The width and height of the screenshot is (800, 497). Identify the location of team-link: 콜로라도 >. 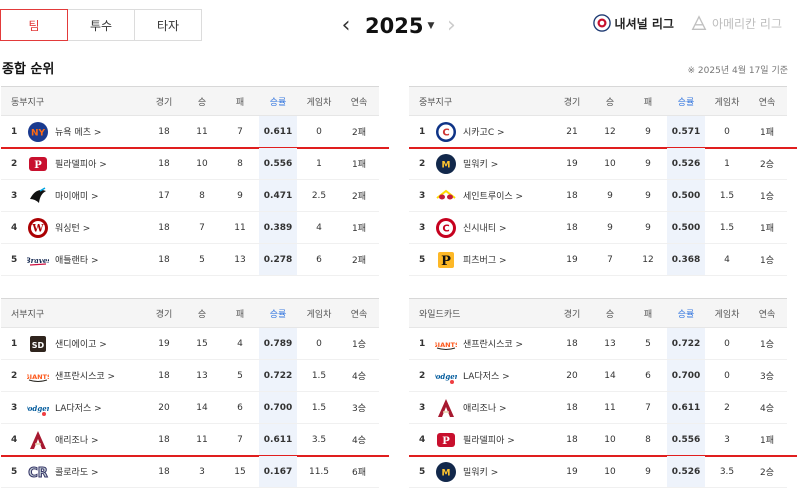
(77, 471).